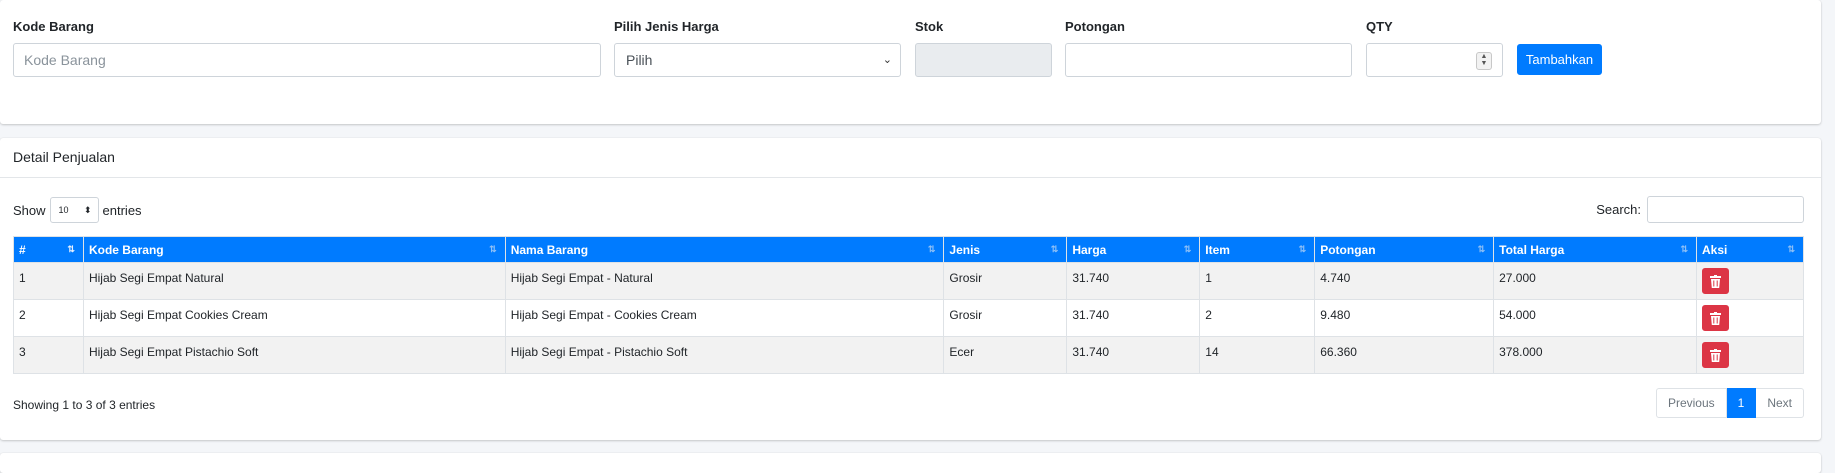 This screenshot has height=473, width=1835. I want to click on page-1-button: 1, so click(1741, 403).